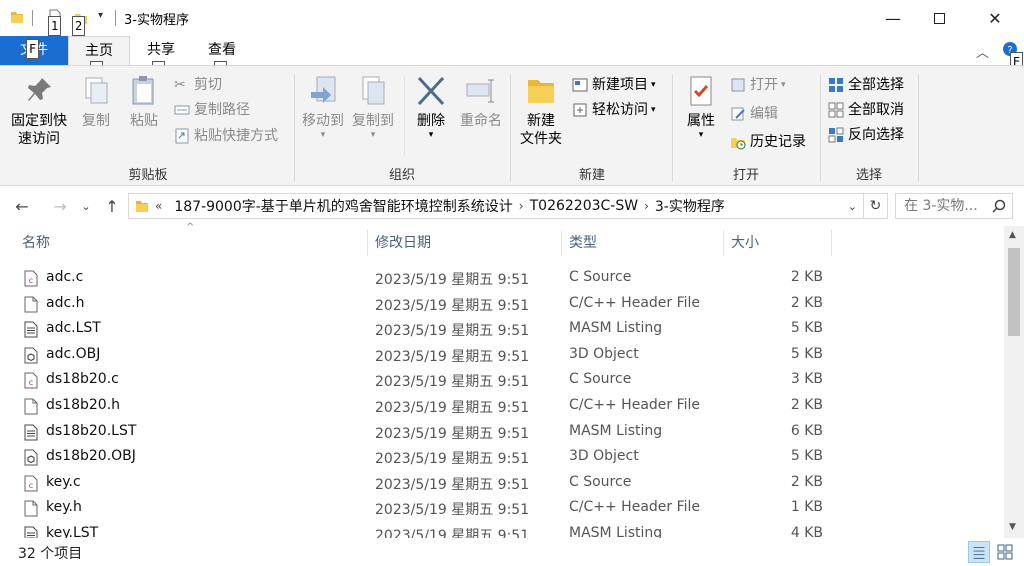  Describe the element at coordinates (979, 552) in the screenshot. I see `details-view-icon` at that location.